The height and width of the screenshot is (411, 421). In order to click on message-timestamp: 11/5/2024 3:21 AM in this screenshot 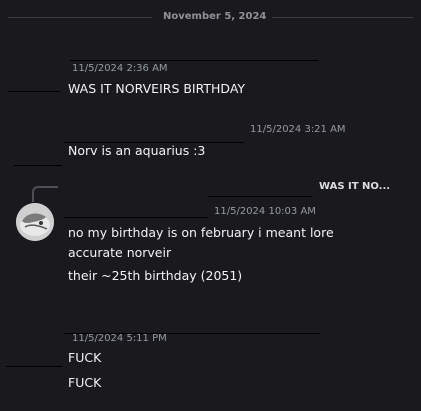, I will do `click(298, 129)`.